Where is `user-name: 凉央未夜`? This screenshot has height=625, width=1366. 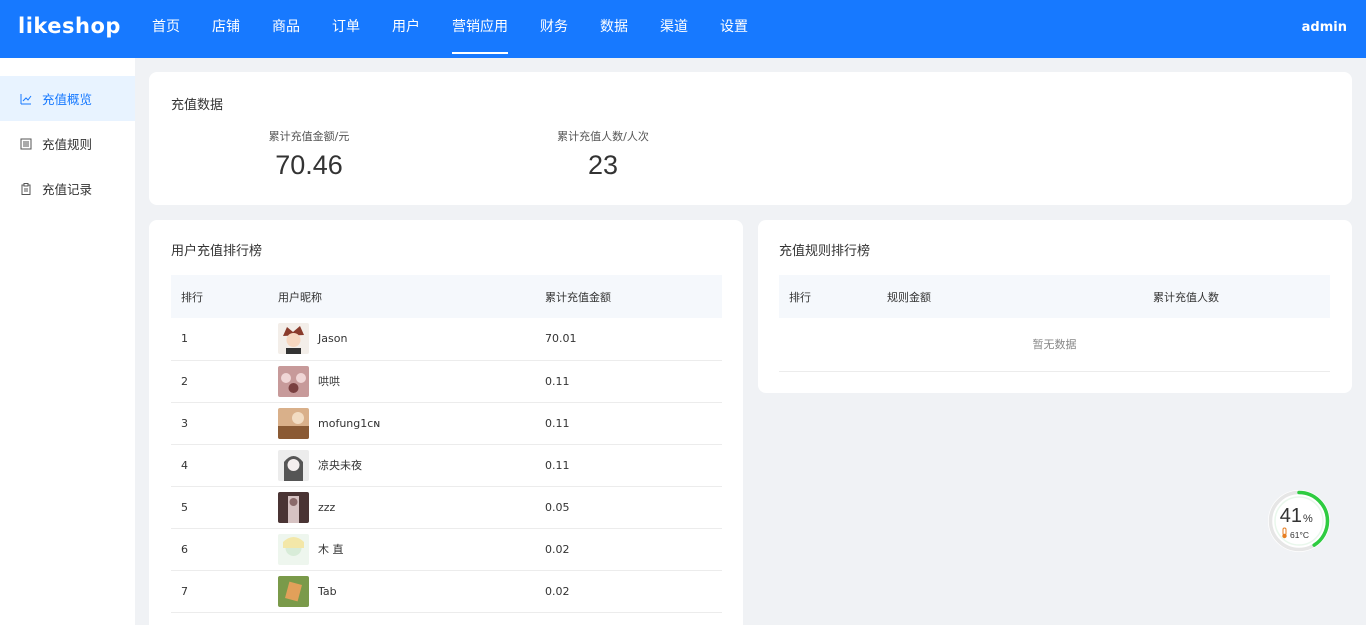
user-name: 凉央未夜 is located at coordinates (340, 465).